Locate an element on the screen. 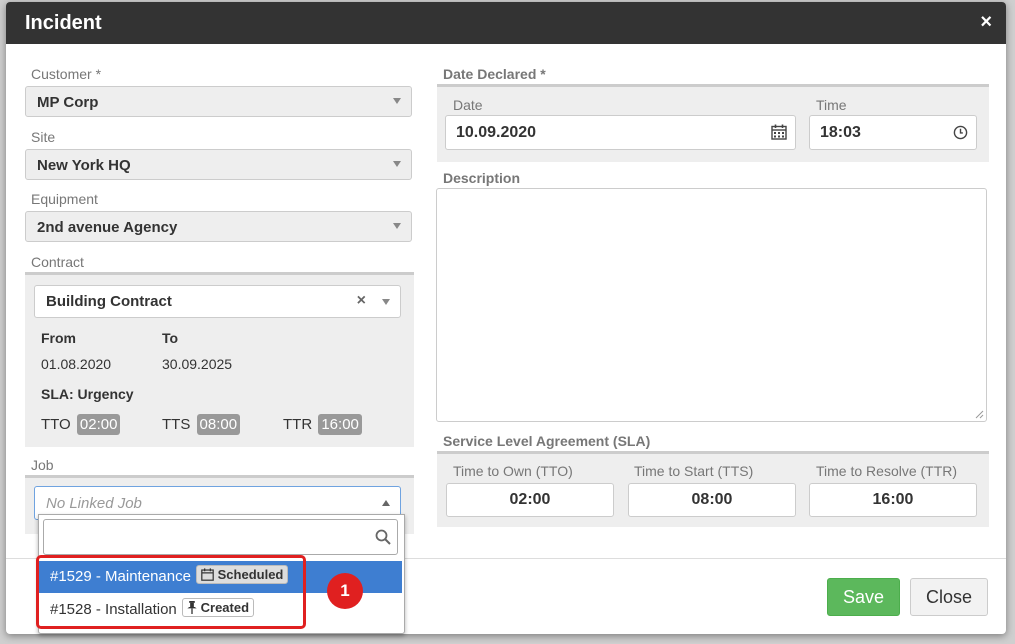 This screenshot has height=644, width=1015. equipment-select: 2nd avenue Agency is located at coordinates (218, 226).